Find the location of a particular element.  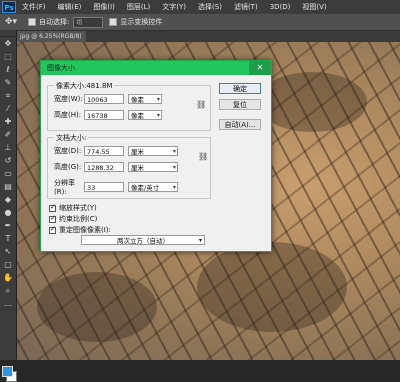

resolution-unit: 像素/英寸 is located at coordinates (145, 188).